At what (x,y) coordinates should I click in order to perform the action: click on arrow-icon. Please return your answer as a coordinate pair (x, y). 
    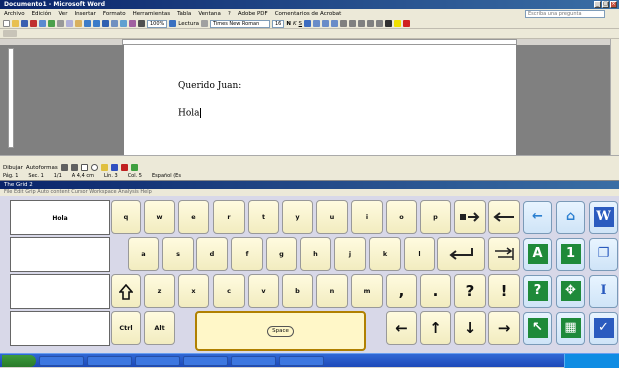
    Looking at the image, I should click on (74, 167).